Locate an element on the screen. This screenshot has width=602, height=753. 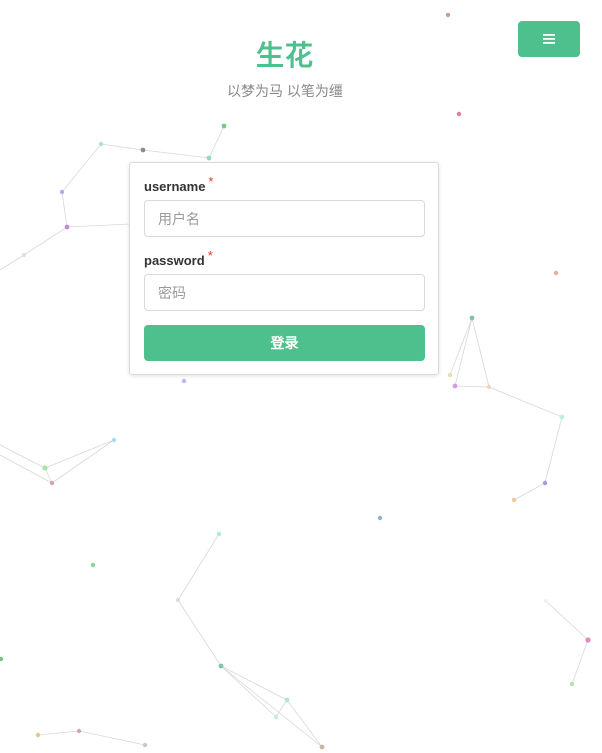
username-label-text: username is located at coordinates (175, 186).